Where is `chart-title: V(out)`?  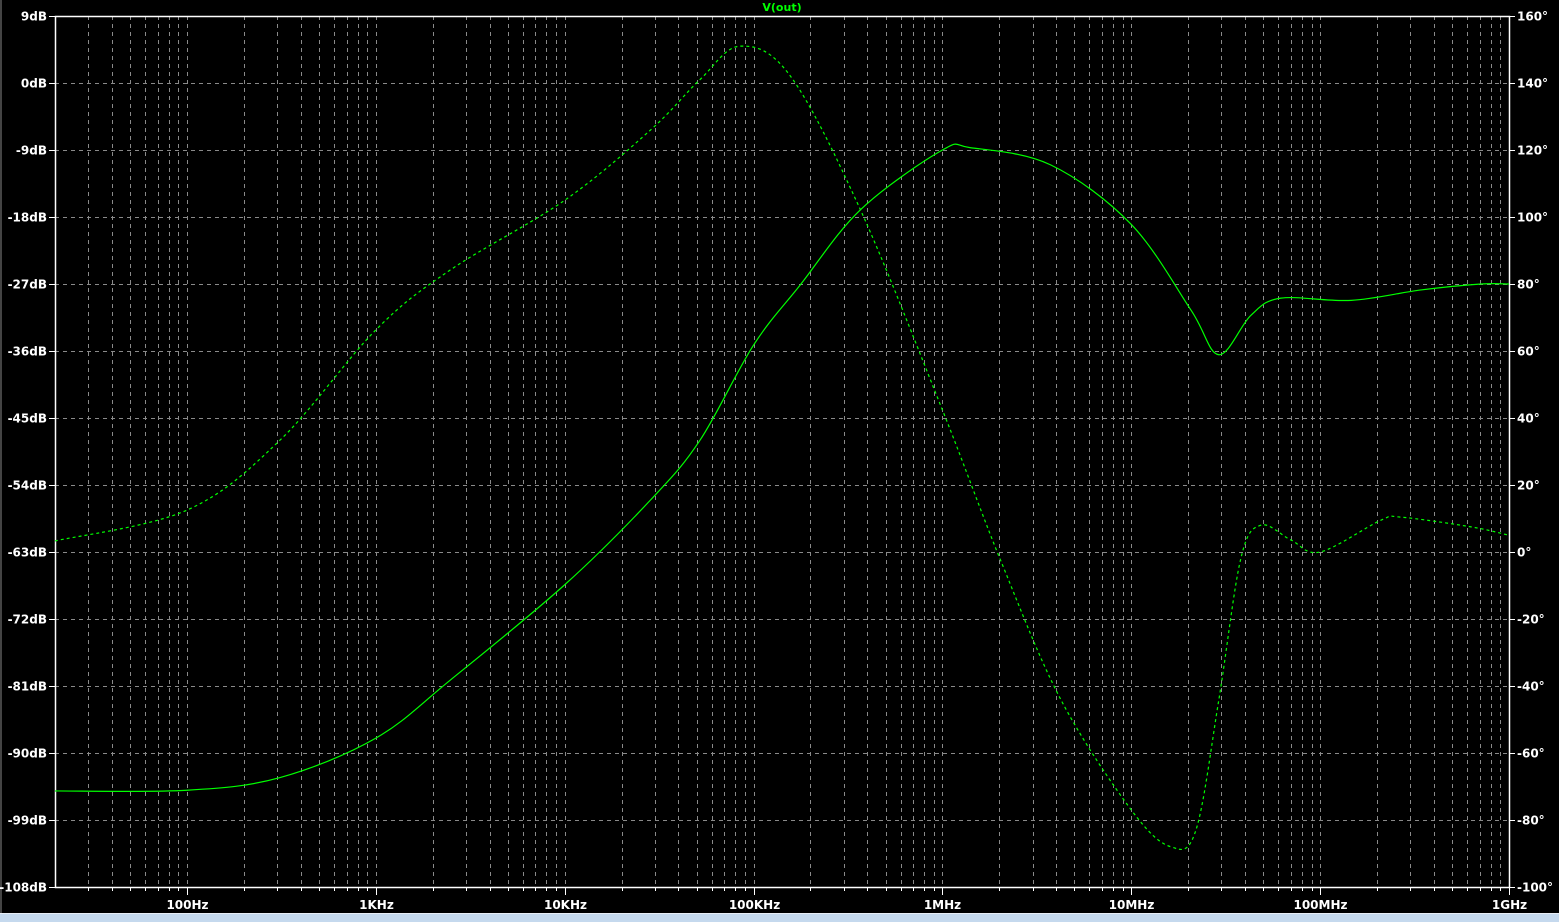 chart-title: V(out) is located at coordinates (781, 7).